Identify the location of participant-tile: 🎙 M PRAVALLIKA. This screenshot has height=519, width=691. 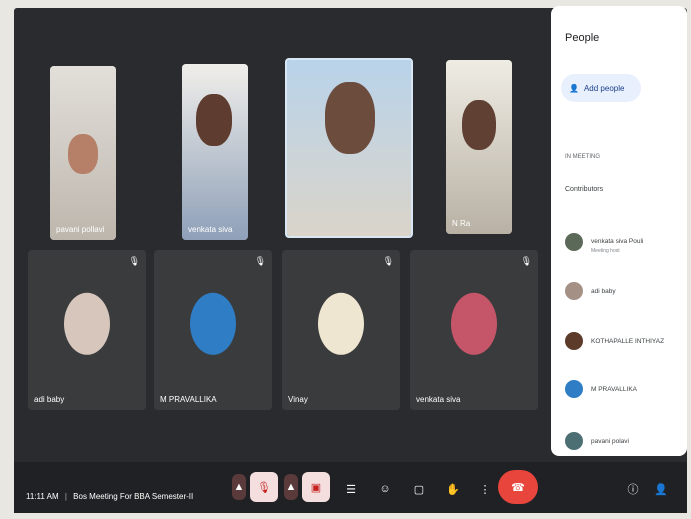
(213, 330).